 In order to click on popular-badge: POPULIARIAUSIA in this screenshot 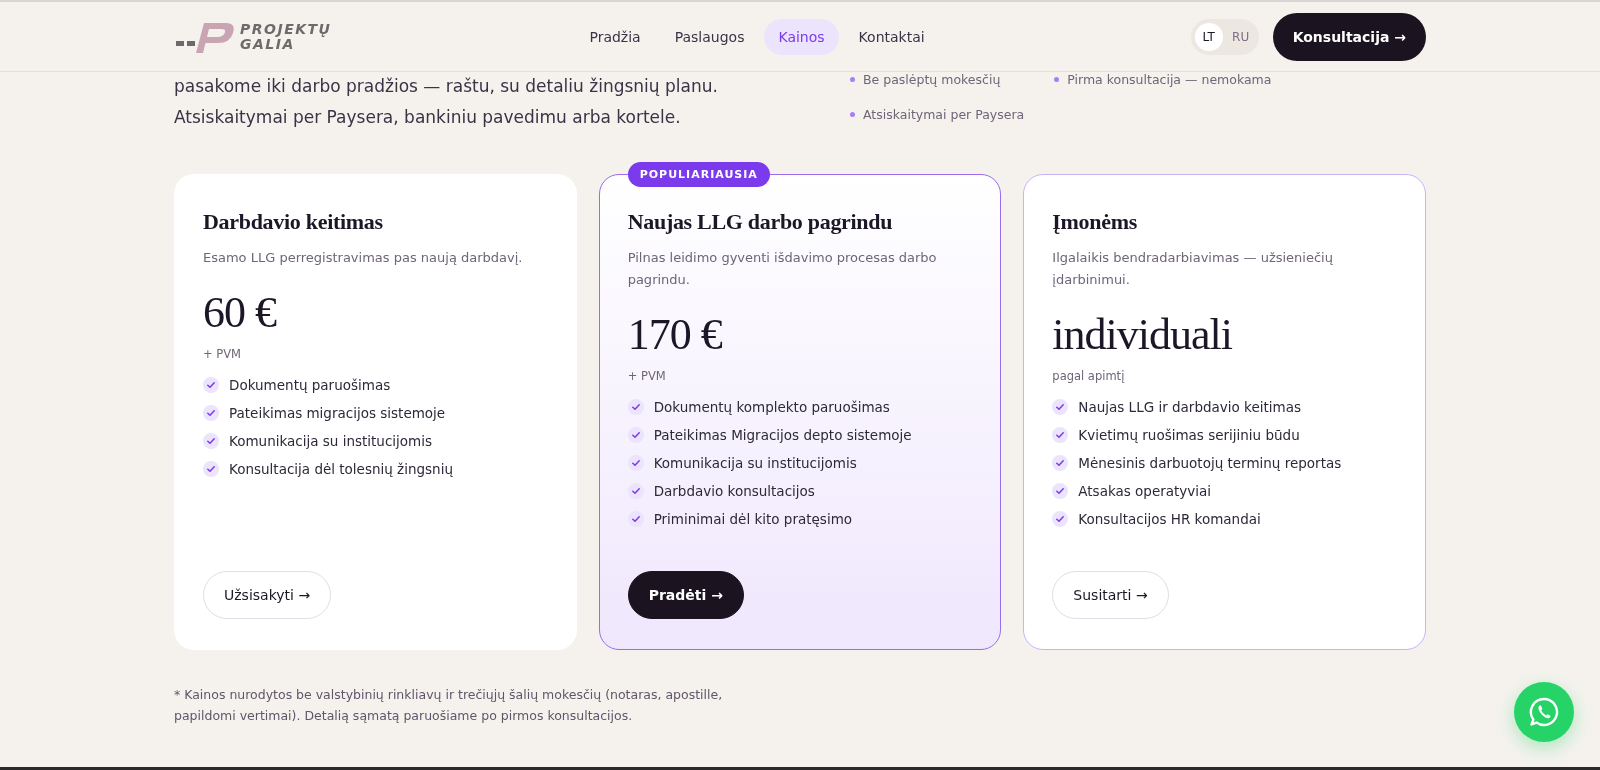, I will do `click(698, 174)`.